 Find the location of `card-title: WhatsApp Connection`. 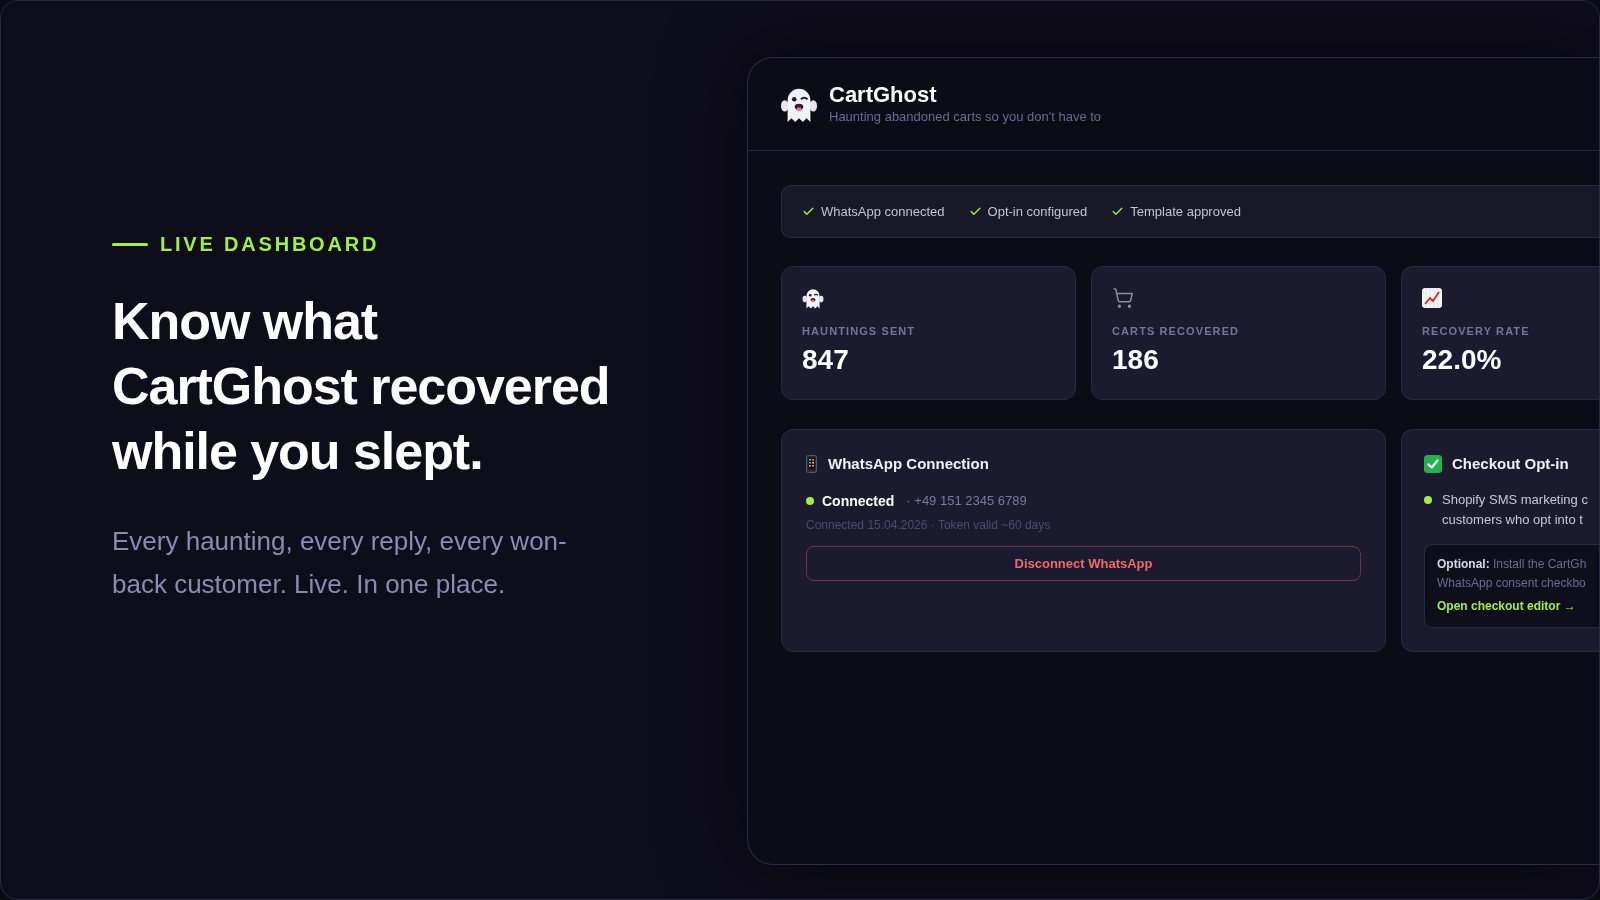

card-title: WhatsApp Connection is located at coordinates (908, 463).